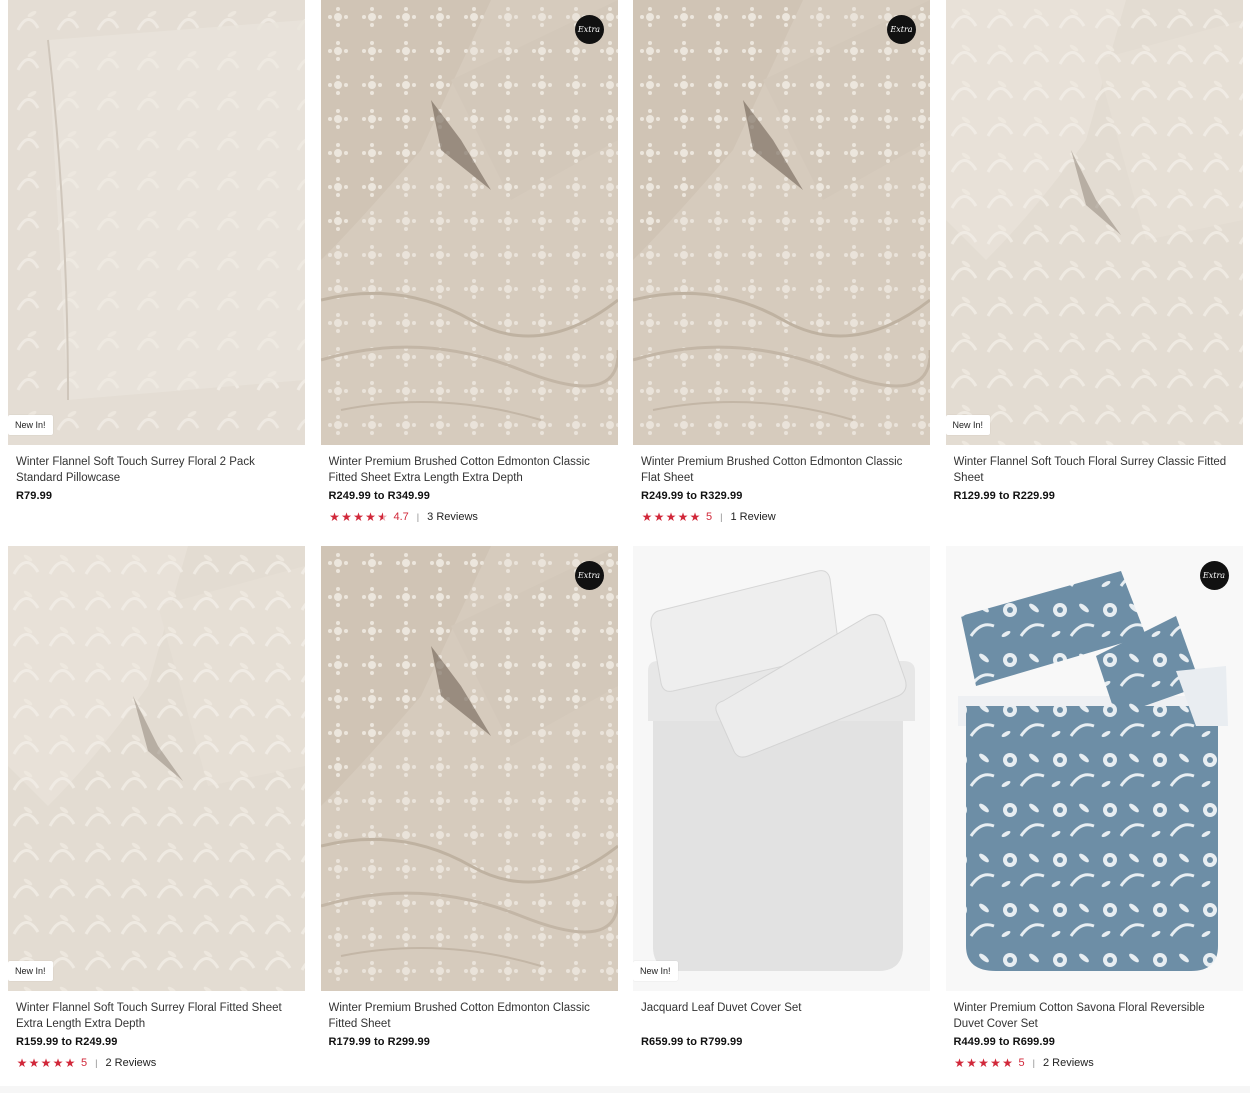 This screenshot has width=1250, height=1093. I want to click on product-rating: ★ ★ ★ ★ ★ 5 | 1 Review, so click(781, 517).